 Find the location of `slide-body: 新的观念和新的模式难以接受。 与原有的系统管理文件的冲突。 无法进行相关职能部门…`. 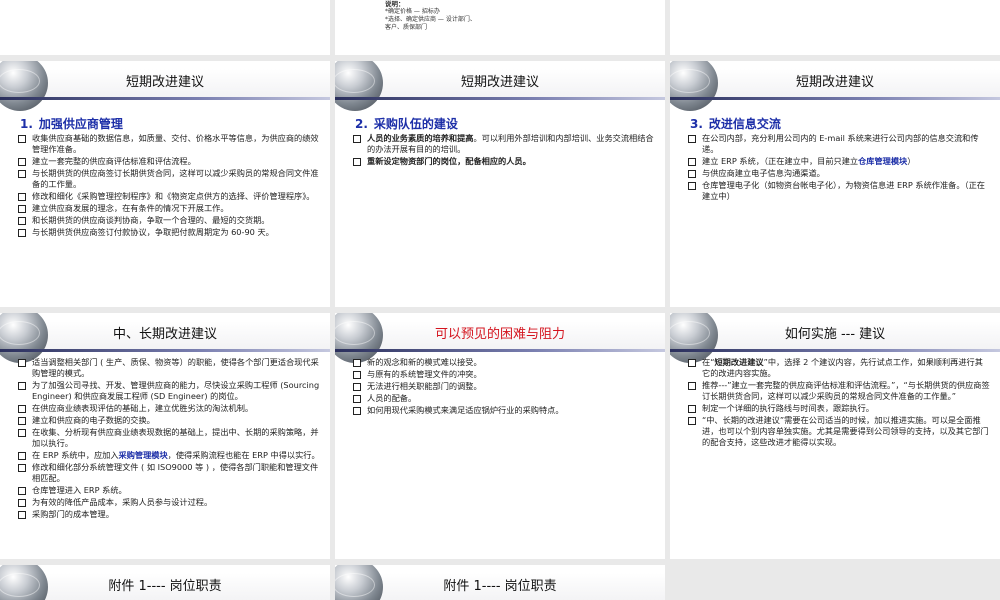

slide-body: 新的观念和新的模式难以接受。 与原有的系统管理文件的冲突。 无法进行相关职能部门… is located at coordinates (504, 387).